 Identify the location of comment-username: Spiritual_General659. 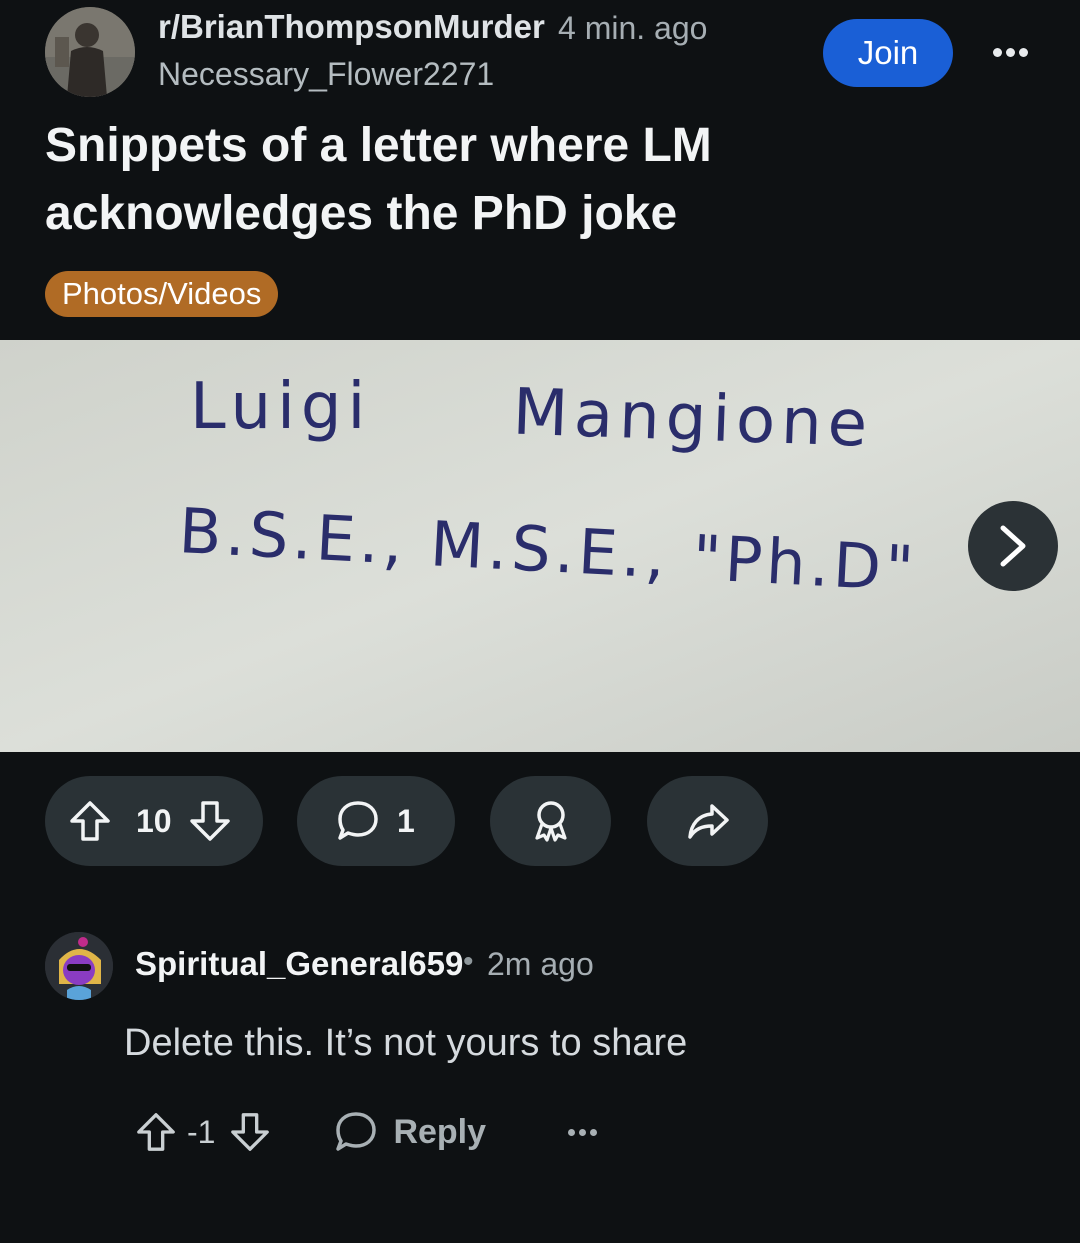
(299, 964).